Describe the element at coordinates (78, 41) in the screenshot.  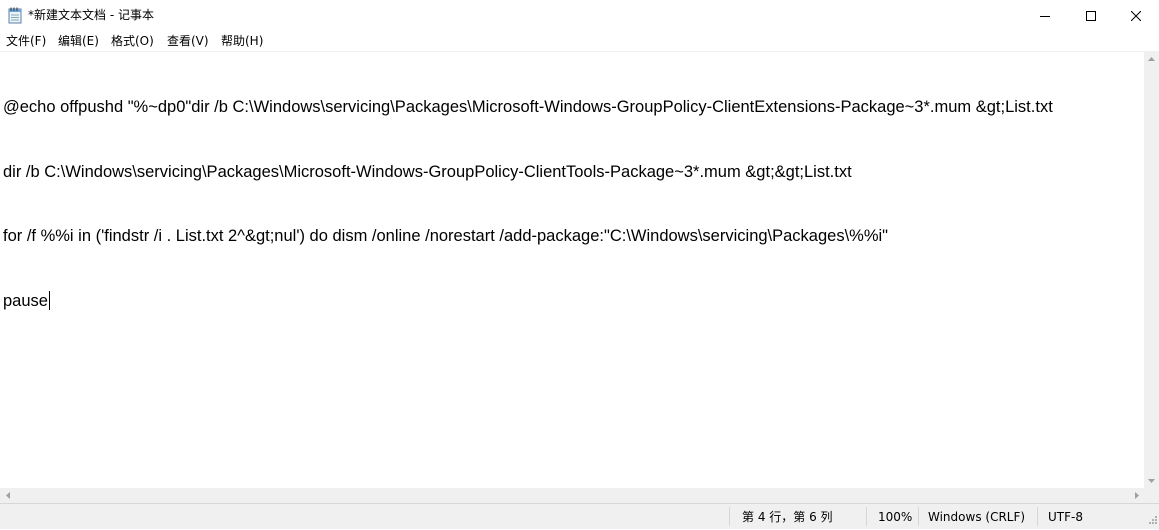
I see `menu-edit: 编辑(E)` at that location.